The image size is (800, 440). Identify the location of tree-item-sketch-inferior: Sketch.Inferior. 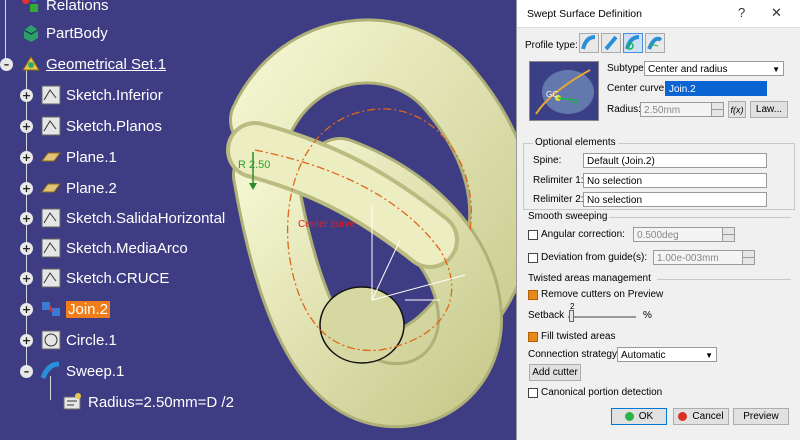
(101, 95).